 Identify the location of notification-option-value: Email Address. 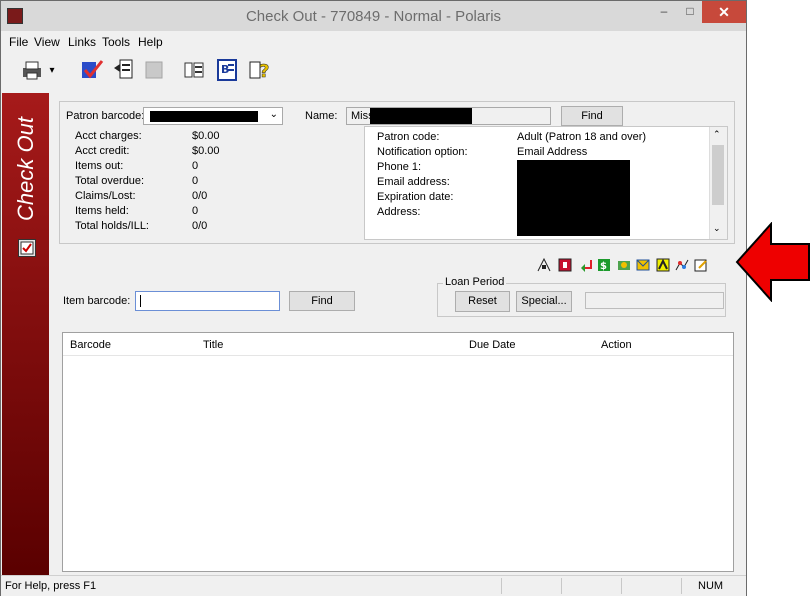
(552, 152).